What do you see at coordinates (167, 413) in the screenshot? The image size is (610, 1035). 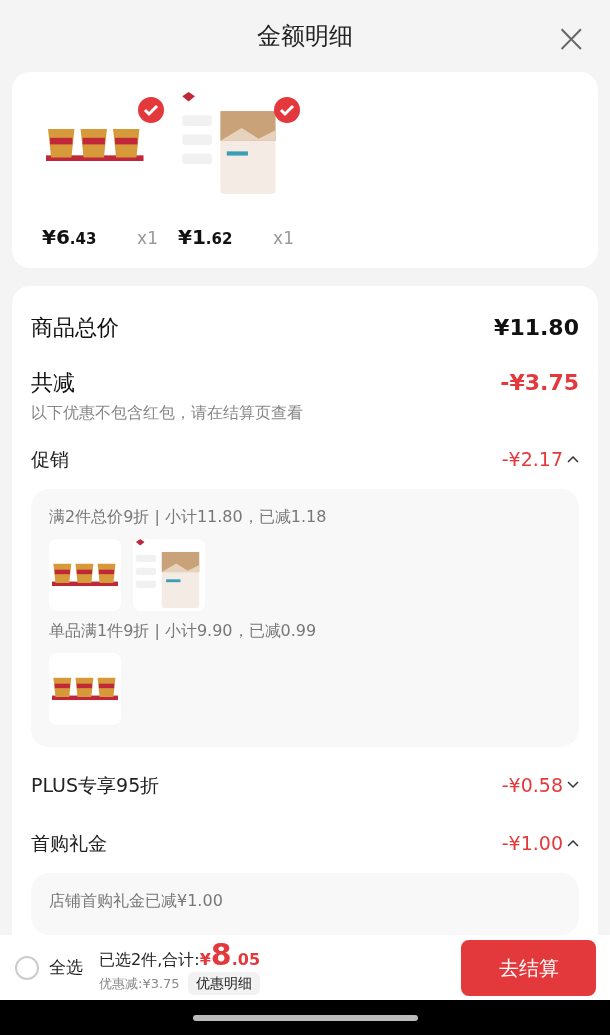 I see `discount-note: 以下优惠不包含红包，请在结算页查看` at bounding box center [167, 413].